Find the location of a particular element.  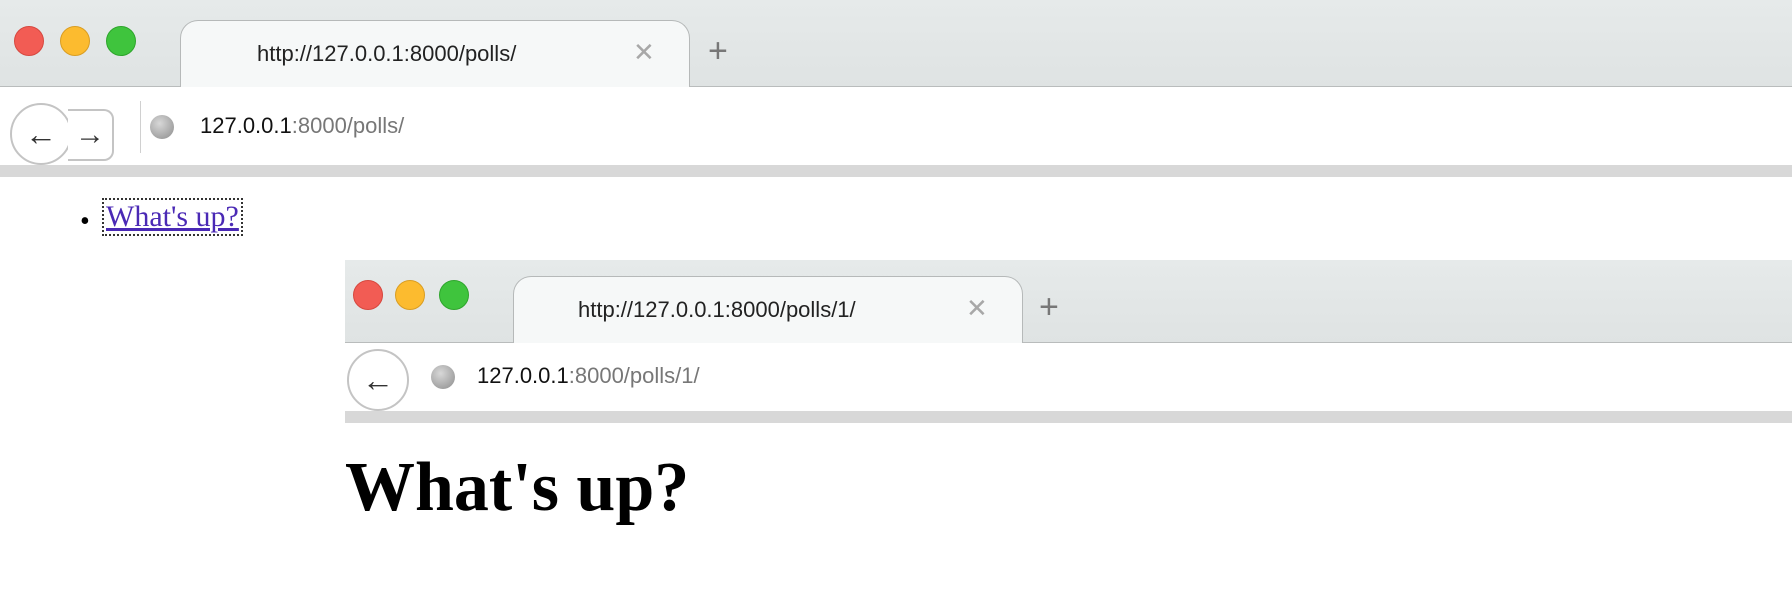

tab-polls: http://127.0.0.1:8000/polls/ ✕ is located at coordinates (435, 54).